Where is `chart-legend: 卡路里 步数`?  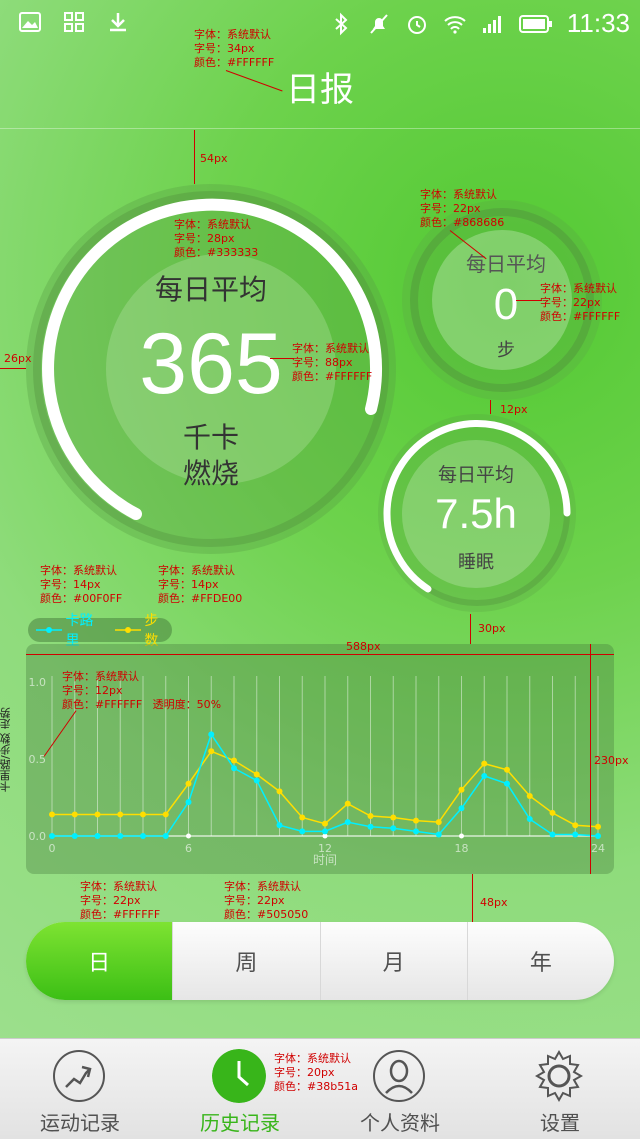 chart-legend: 卡路里 步数 is located at coordinates (100, 631).